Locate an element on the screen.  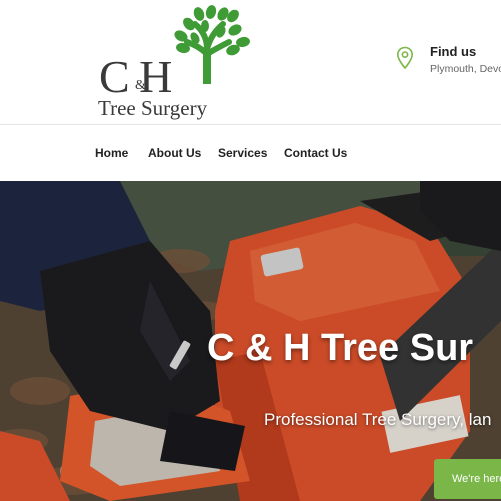
logo-ampersand: & is located at coordinates (140, 85).